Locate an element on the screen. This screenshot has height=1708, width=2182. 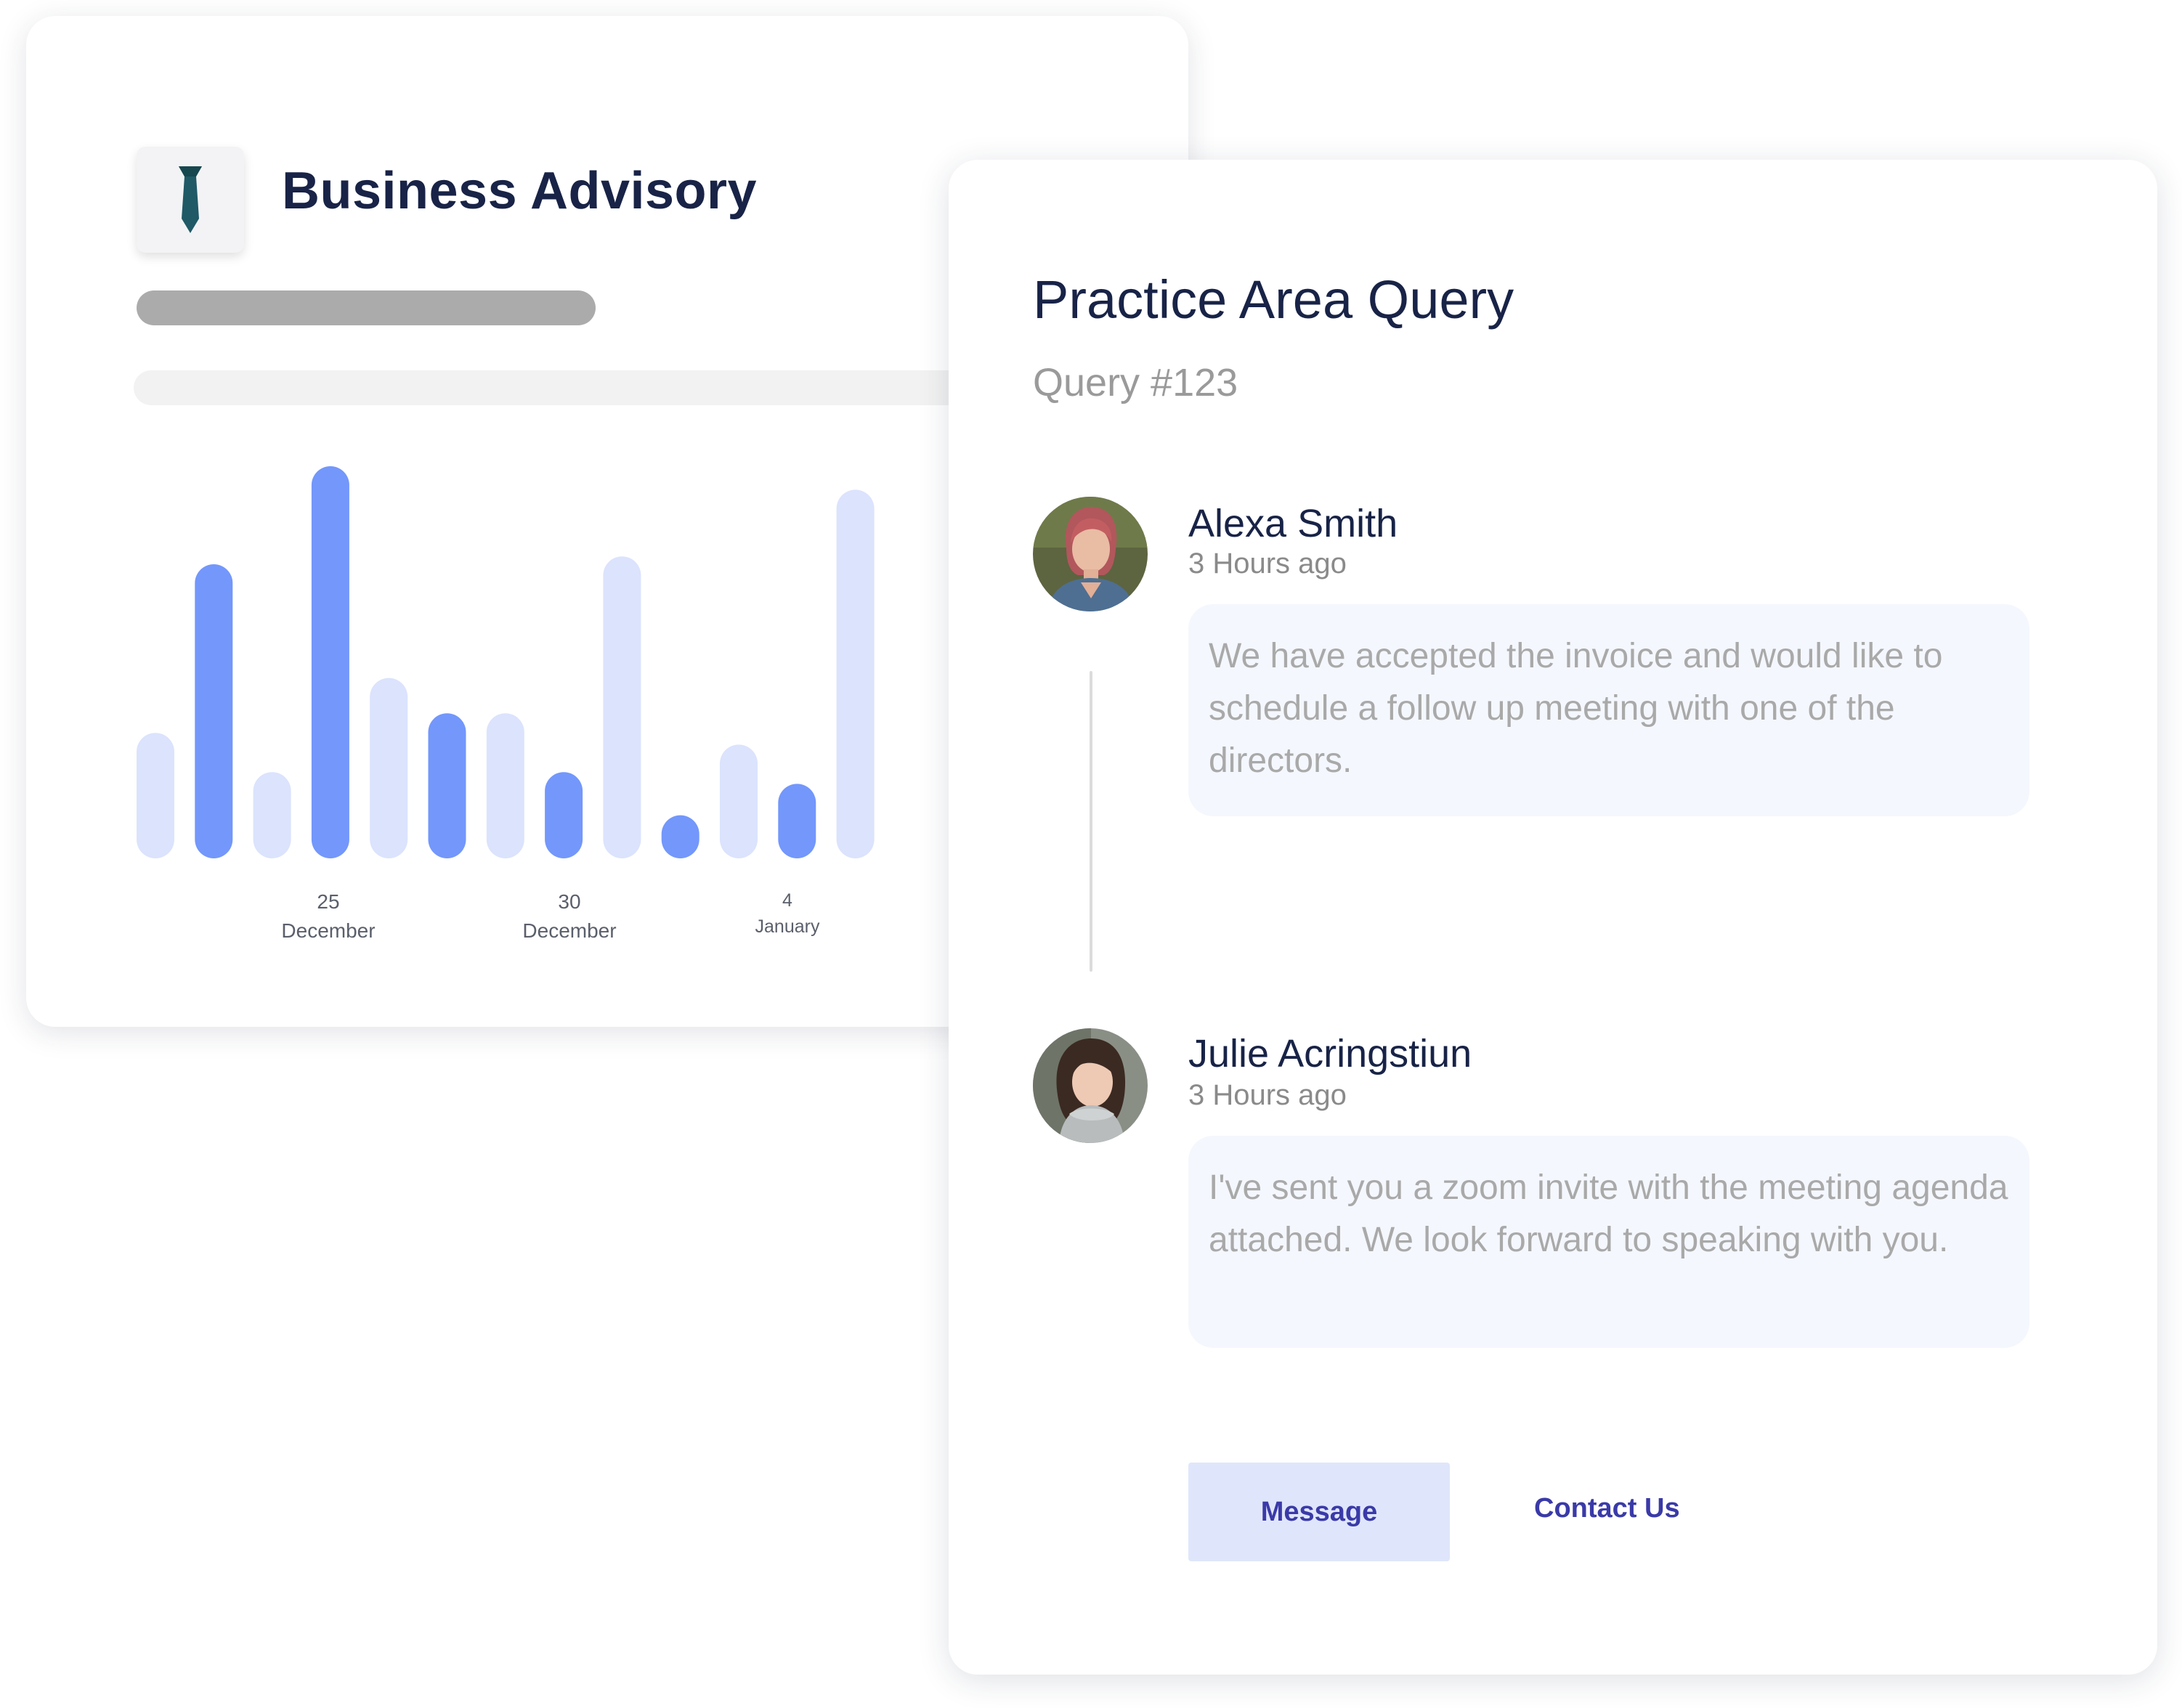
contact-us-link: Contact Us is located at coordinates (1607, 1508).